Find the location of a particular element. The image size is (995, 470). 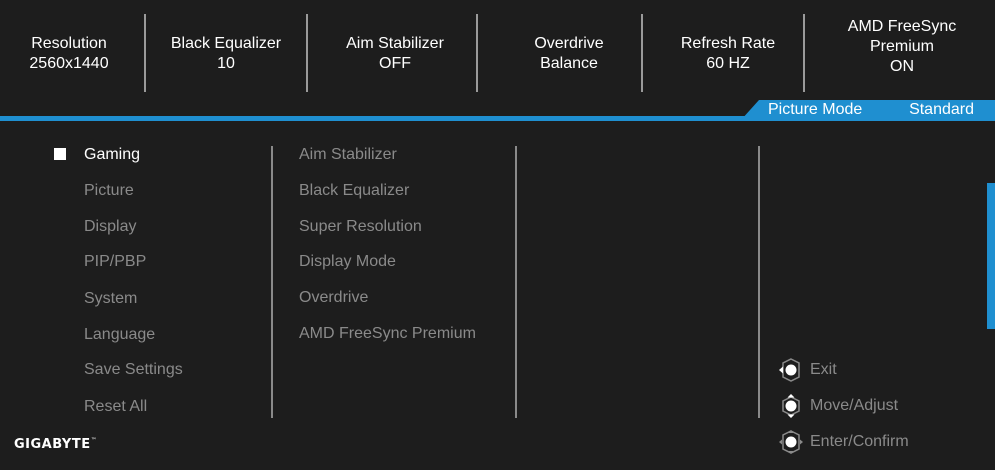

status-refresh-rate: Refresh Rate 60 HZ is located at coordinates (728, 54).